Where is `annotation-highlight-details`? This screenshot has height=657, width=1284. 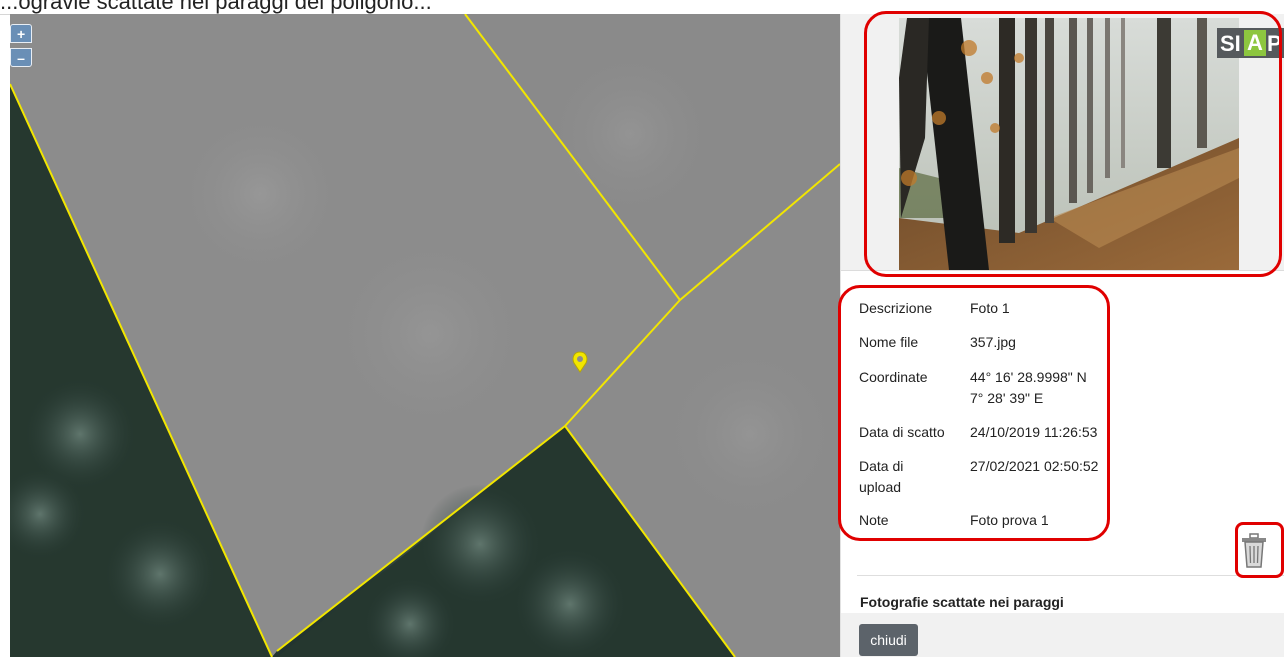 annotation-highlight-details is located at coordinates (974, 413).